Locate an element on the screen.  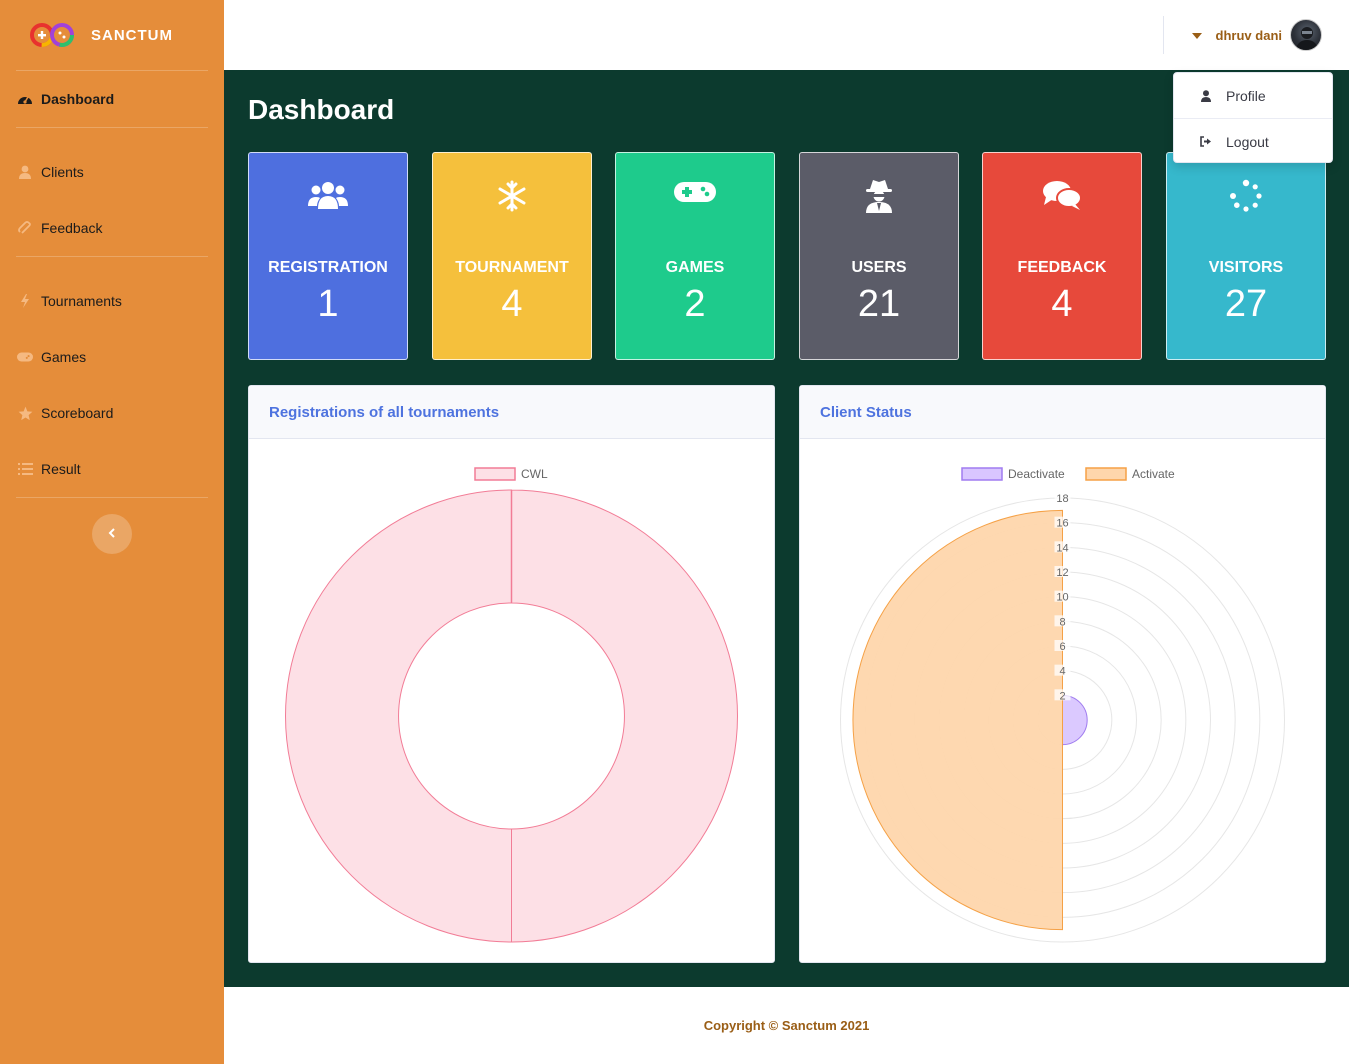
stat-card-value: 1 is located at coordinates (328, 304).